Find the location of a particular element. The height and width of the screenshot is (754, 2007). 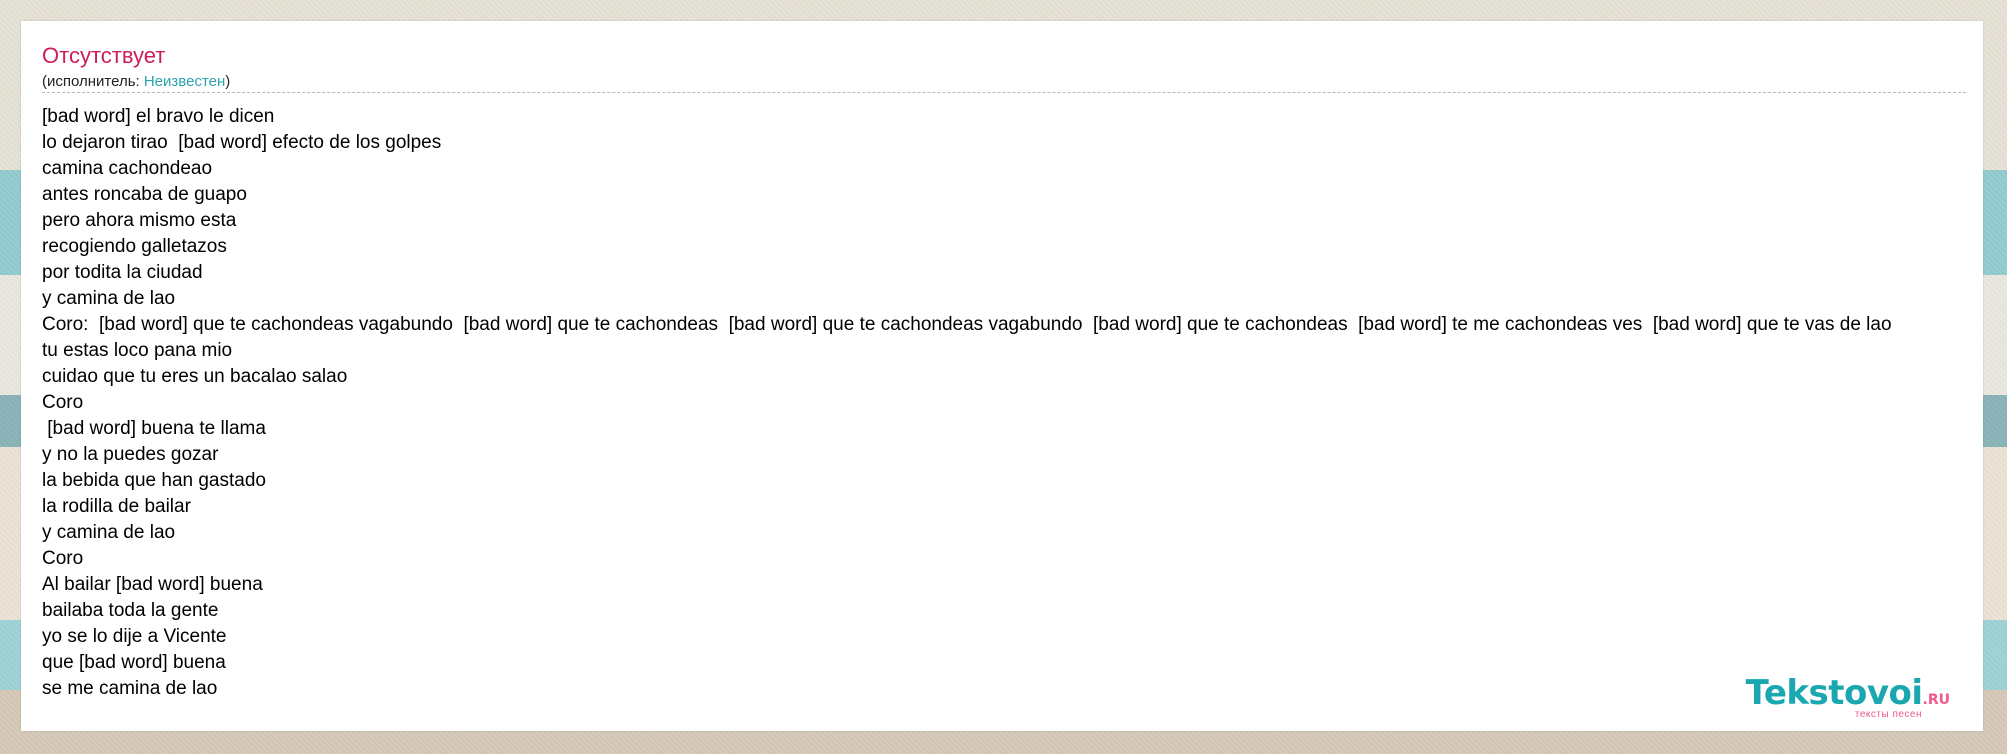

lyric-line: pero ahora mismo esta is located at coordinates (139, 220).